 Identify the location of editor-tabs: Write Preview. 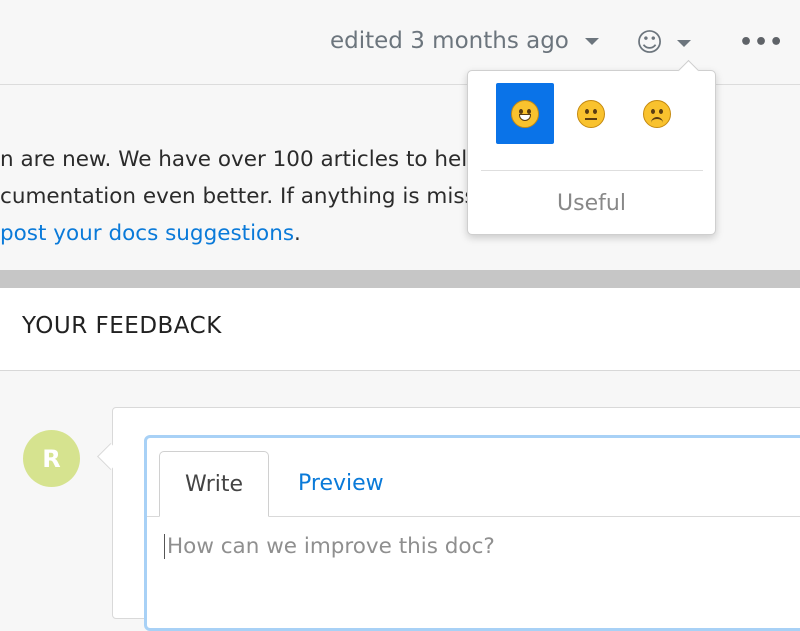
(473, 477).